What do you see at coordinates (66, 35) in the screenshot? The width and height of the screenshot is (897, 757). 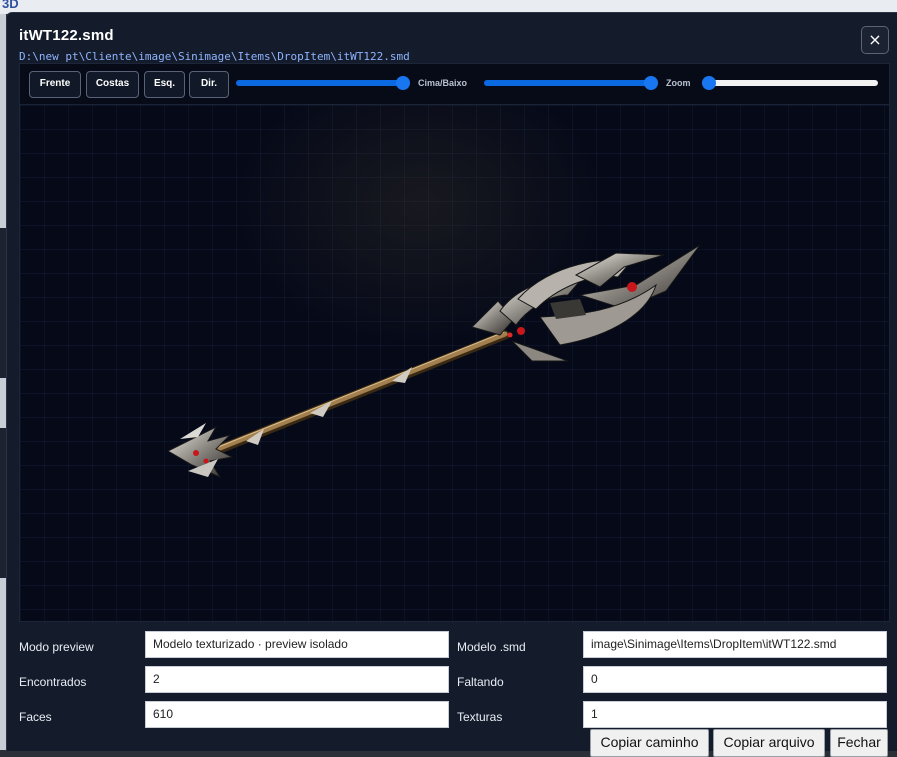 I see `dialog-title: itWT122.smd` at bounding box center [66, 35].